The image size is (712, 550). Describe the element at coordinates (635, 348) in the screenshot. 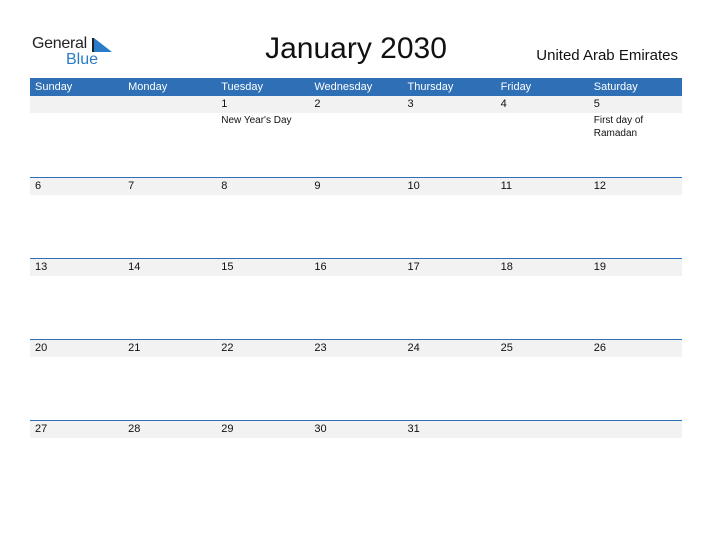

I see `day-cell: 26` at that location.